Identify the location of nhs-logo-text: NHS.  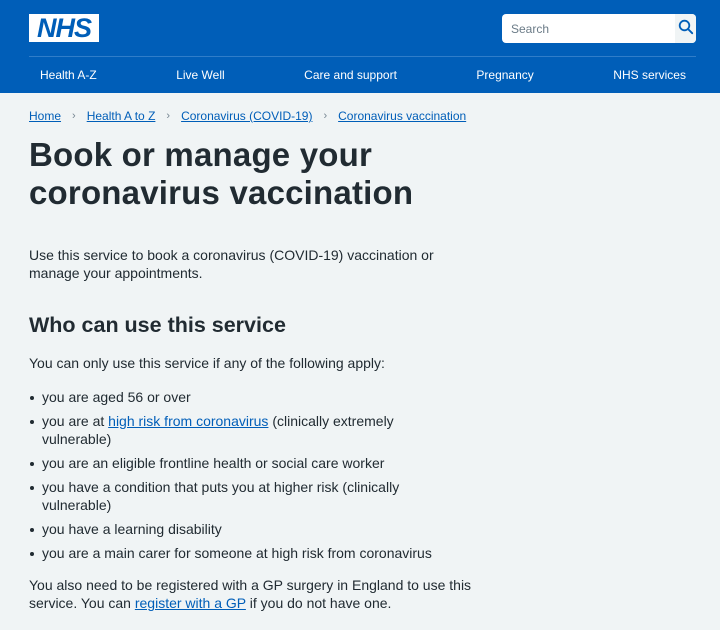
(64, 28).